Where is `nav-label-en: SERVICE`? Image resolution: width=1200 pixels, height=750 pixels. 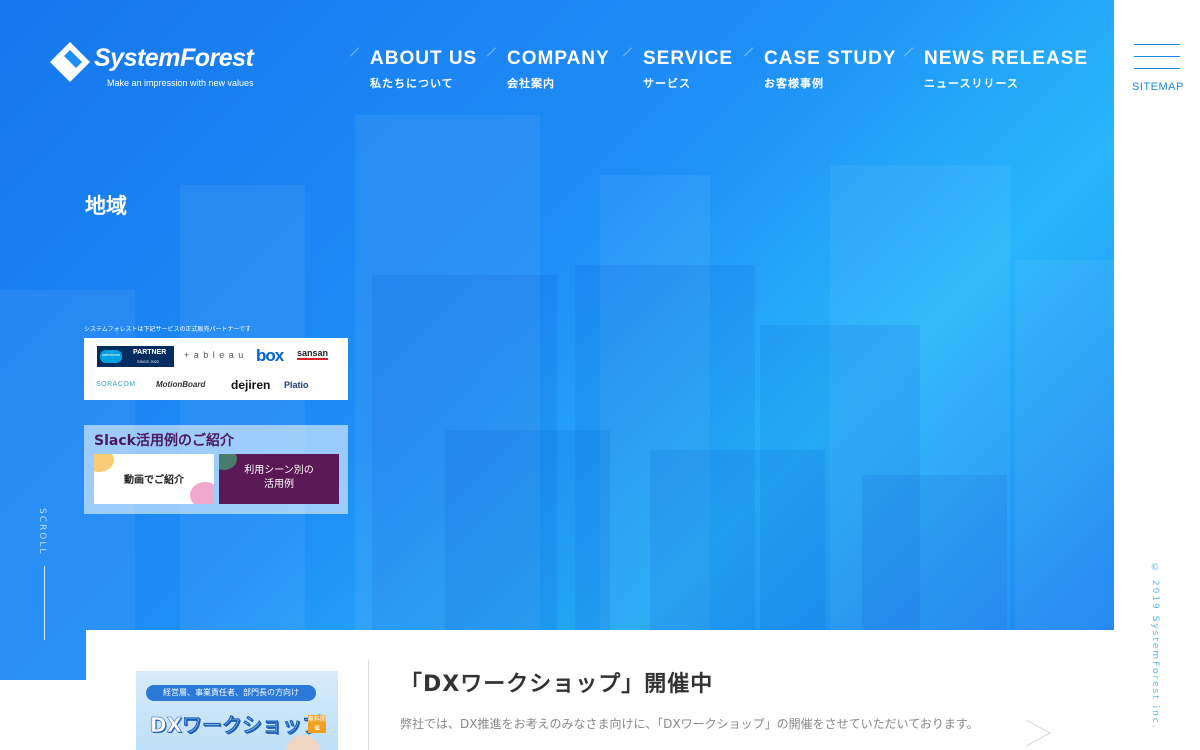 nav-label-en: SERVICE is located at coordinates (688, 58).